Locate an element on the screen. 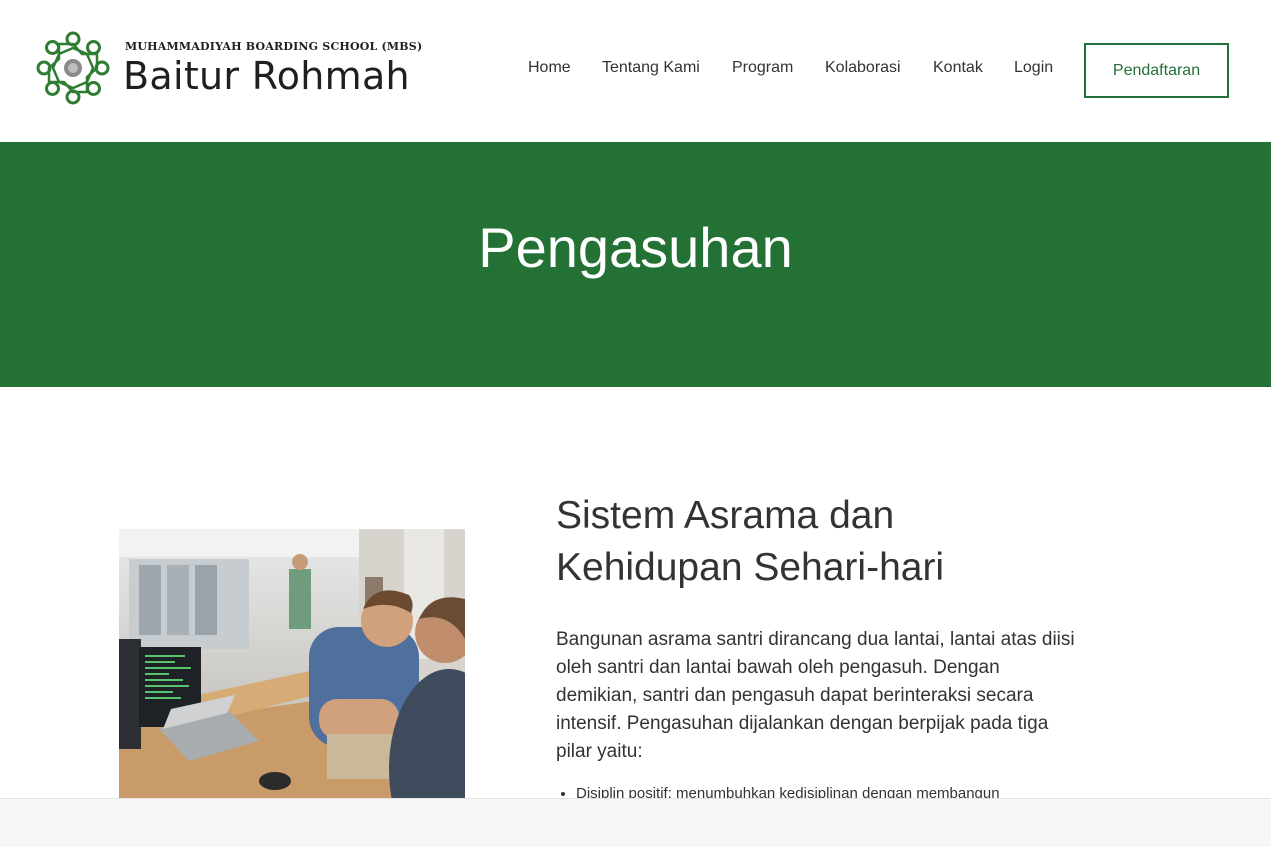 This screenshot has height=847, width=1271. nav-item-kolaborasi: Kolaborasi is located at coordinates (863, 68).